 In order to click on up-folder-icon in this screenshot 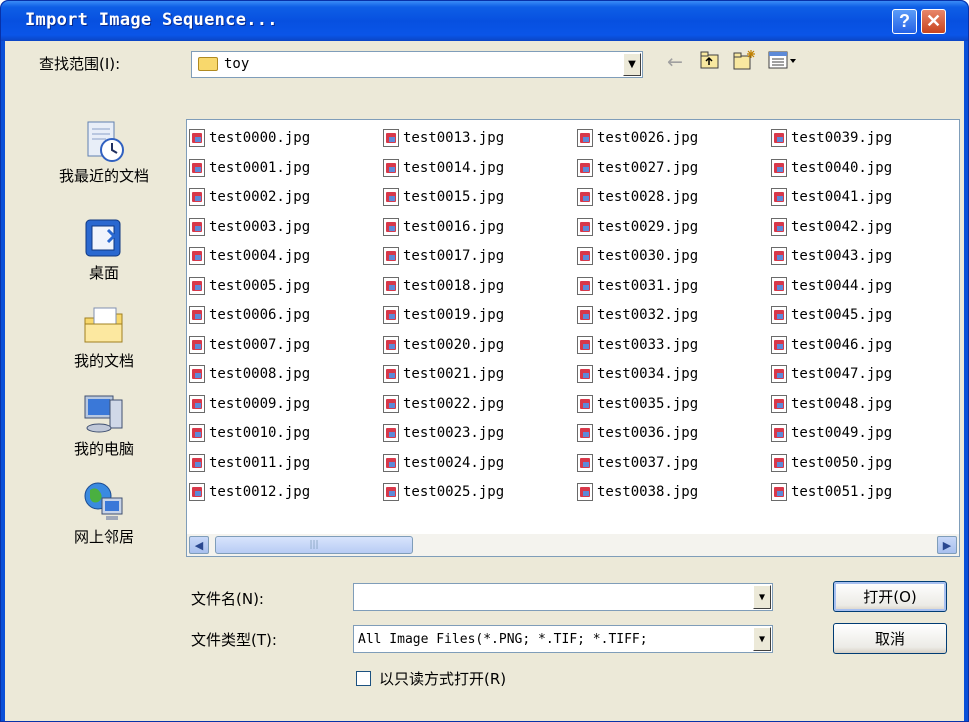, I will do `click(710, 62)`.